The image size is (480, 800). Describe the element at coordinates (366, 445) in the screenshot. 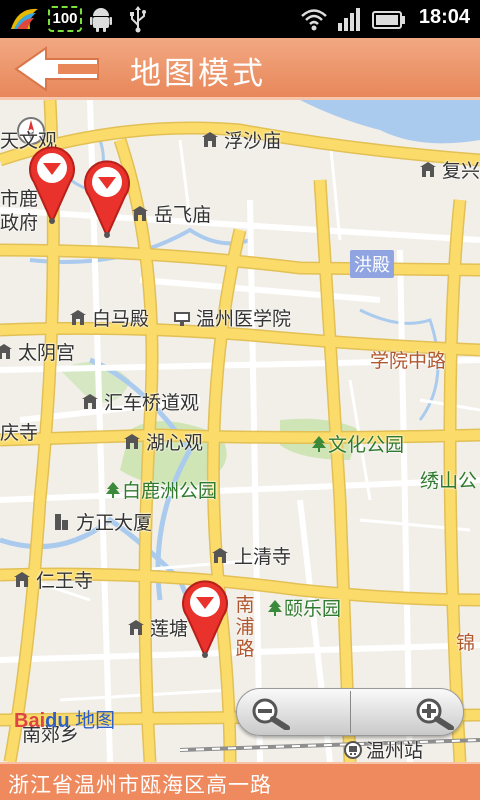

I see `park-label: 文化公园` at that location.